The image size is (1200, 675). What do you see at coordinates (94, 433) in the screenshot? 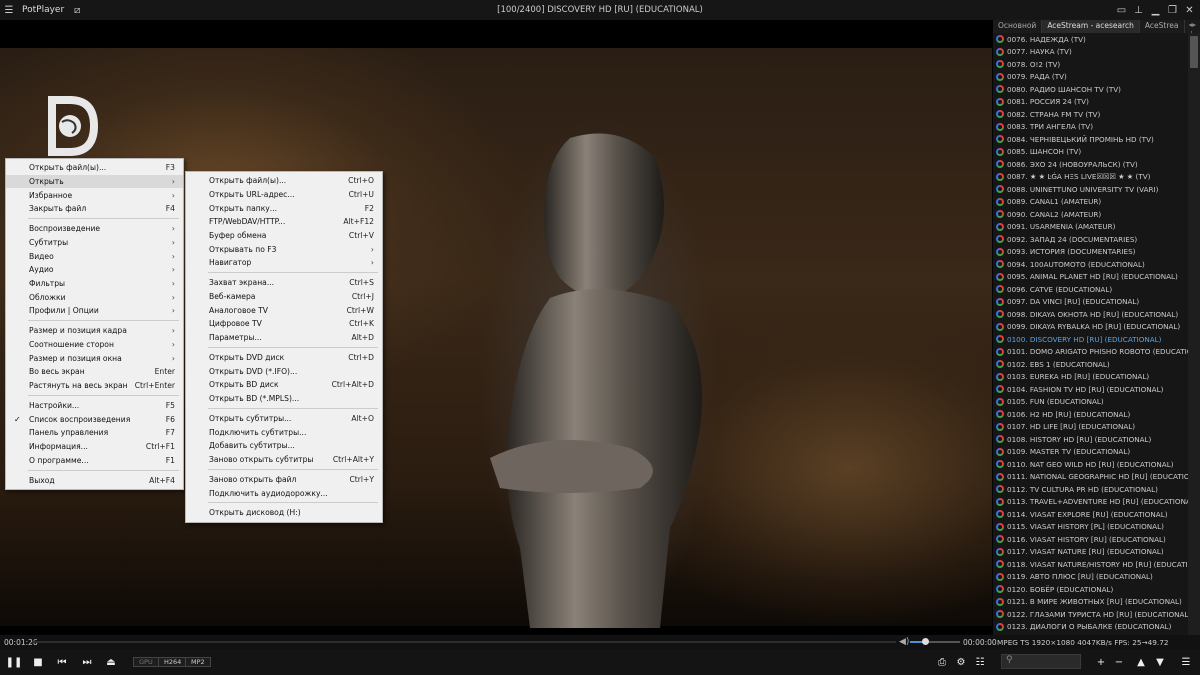
I see `main-menu-item: Панель управления F7` at bounding box center [94, 433].